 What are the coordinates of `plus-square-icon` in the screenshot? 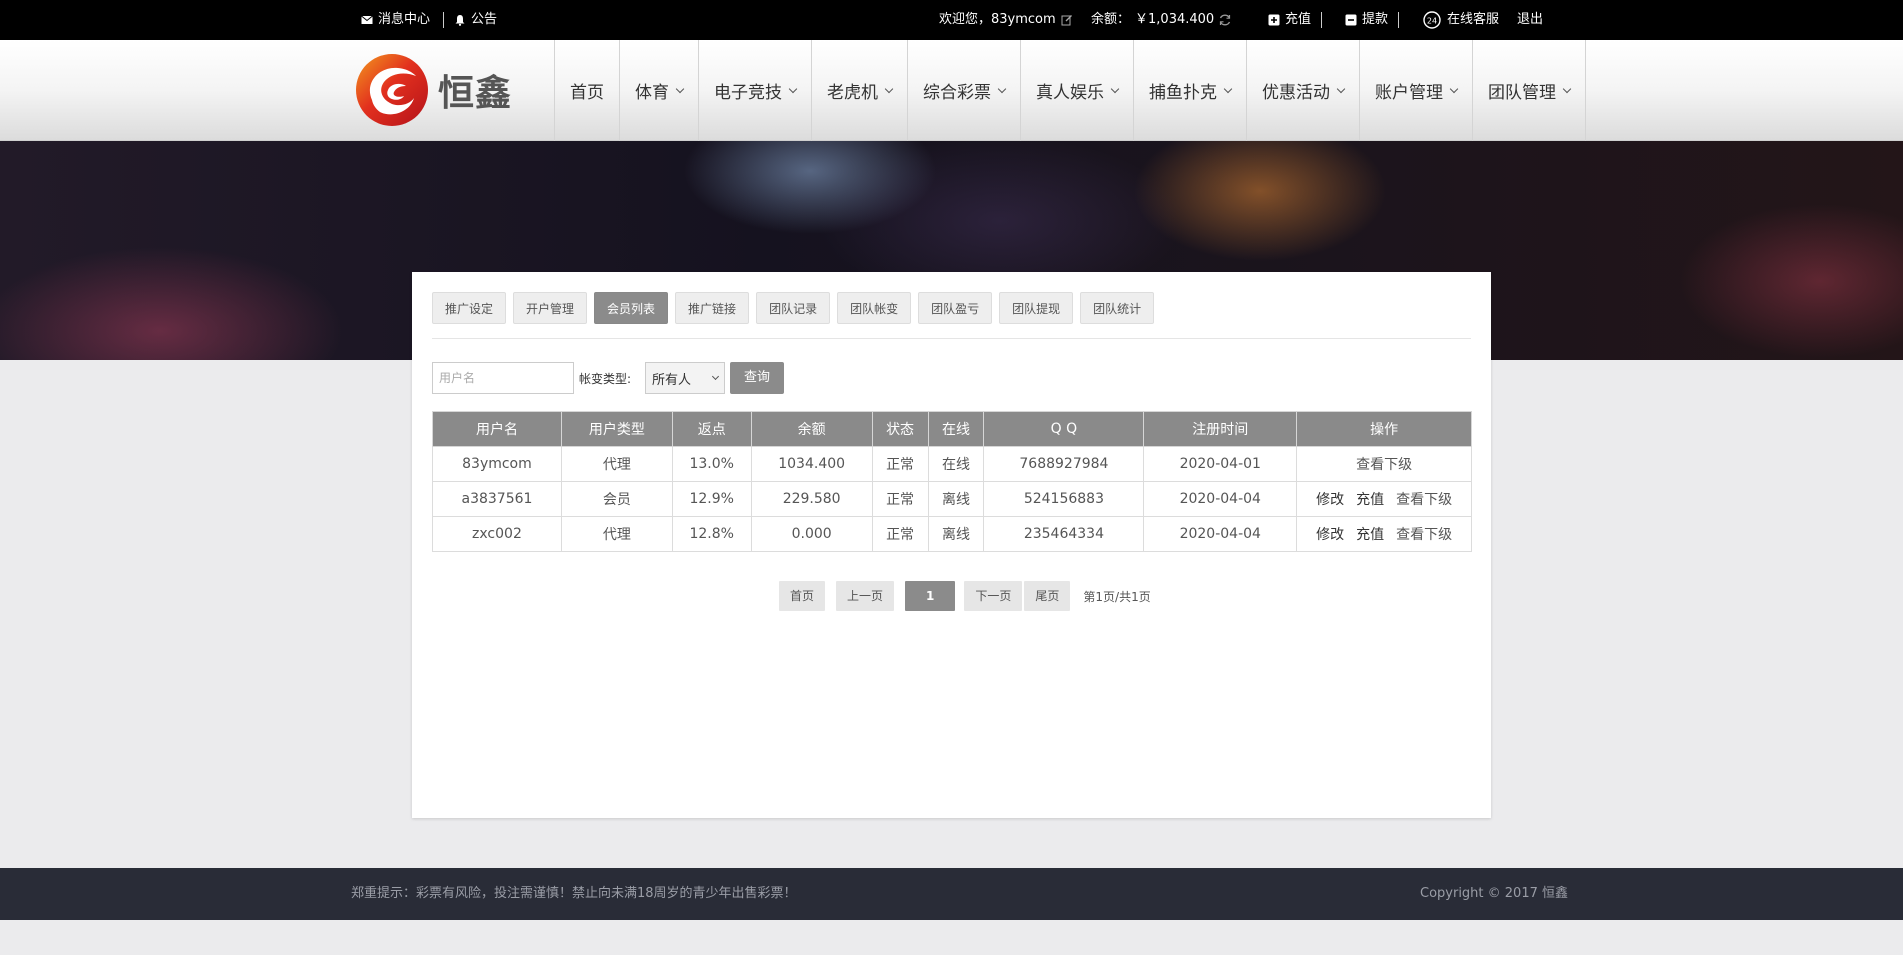 It's located at (1274, 20).